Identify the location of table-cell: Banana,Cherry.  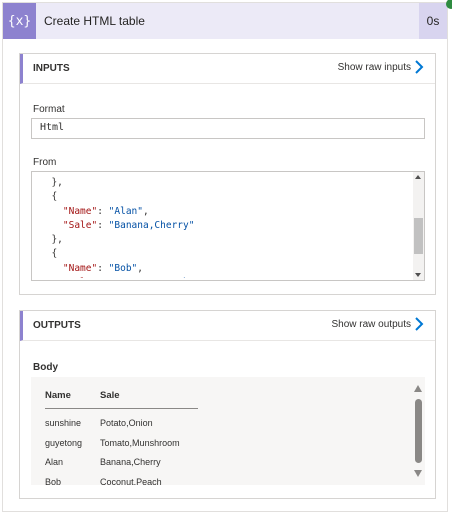
(130, 462).